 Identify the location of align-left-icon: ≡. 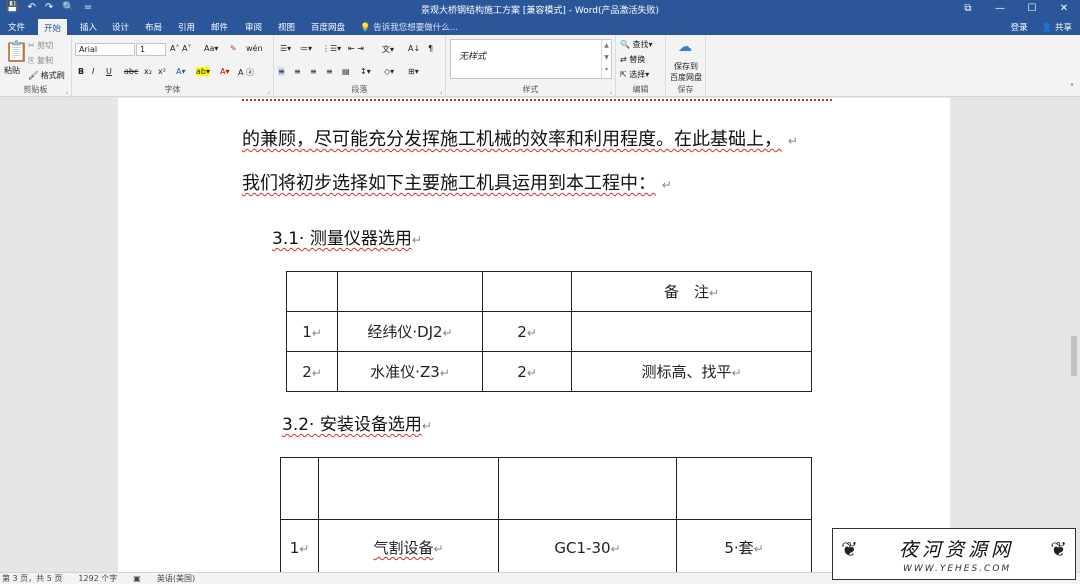
(281, 71).